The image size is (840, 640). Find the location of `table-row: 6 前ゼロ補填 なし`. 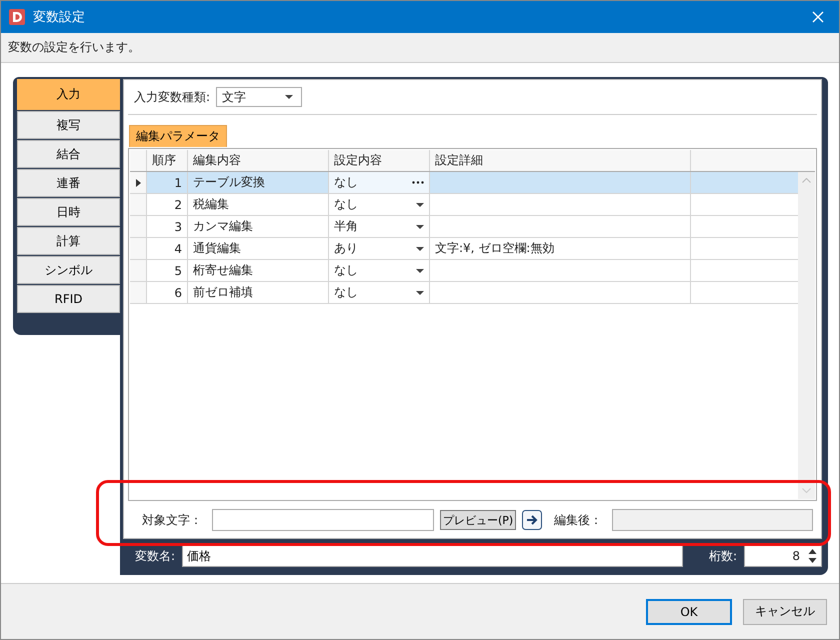

table-row: 6 前ゼロ補填 なし is located at coordinates (464, 293).